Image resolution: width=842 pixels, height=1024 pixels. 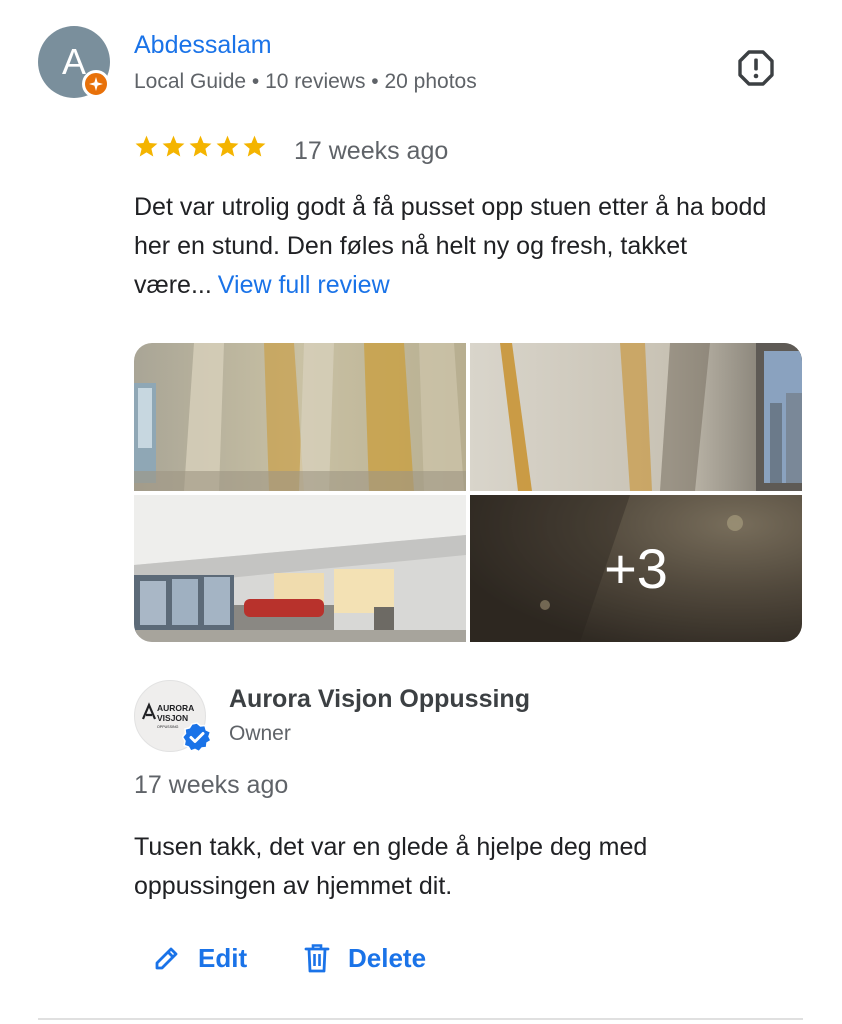 I want to click on svg-text: AURORA, so click(x=175, y=708).